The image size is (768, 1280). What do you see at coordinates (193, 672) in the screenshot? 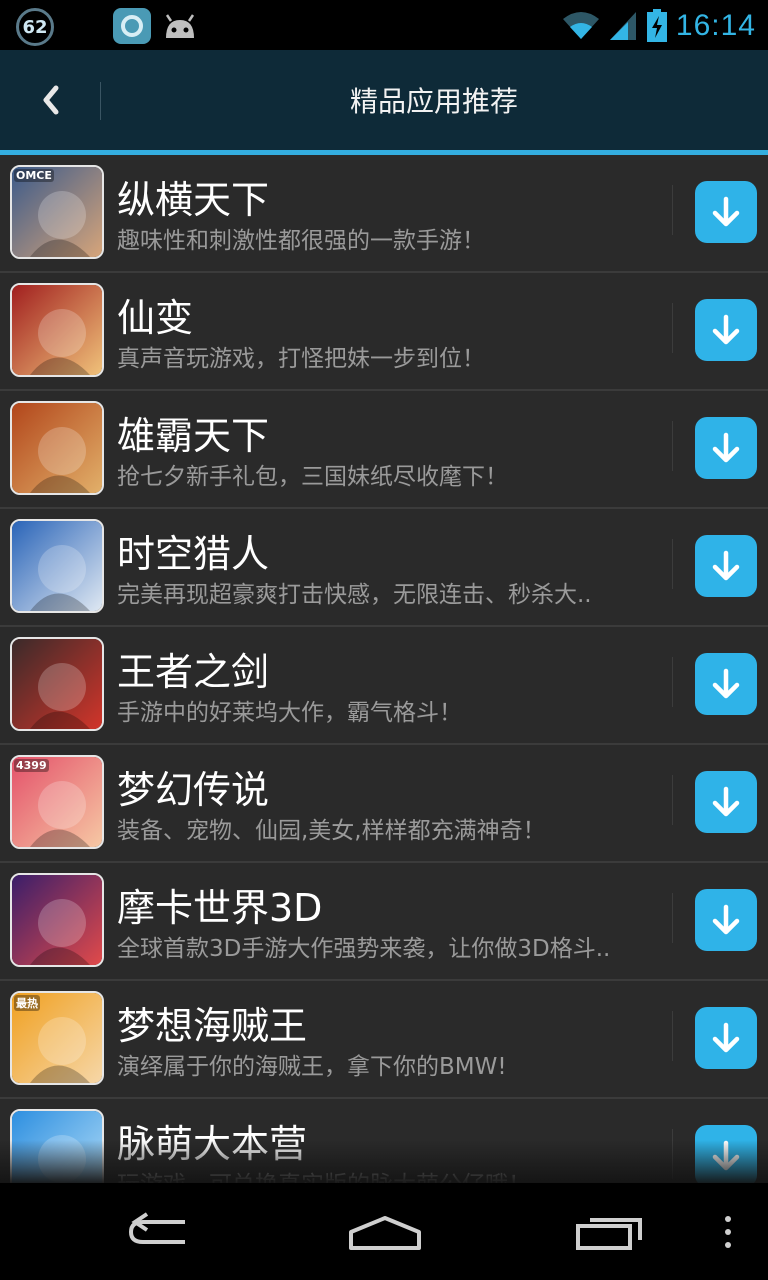
I see `app-name: 王者之剑` at bounding box center [193, 672].